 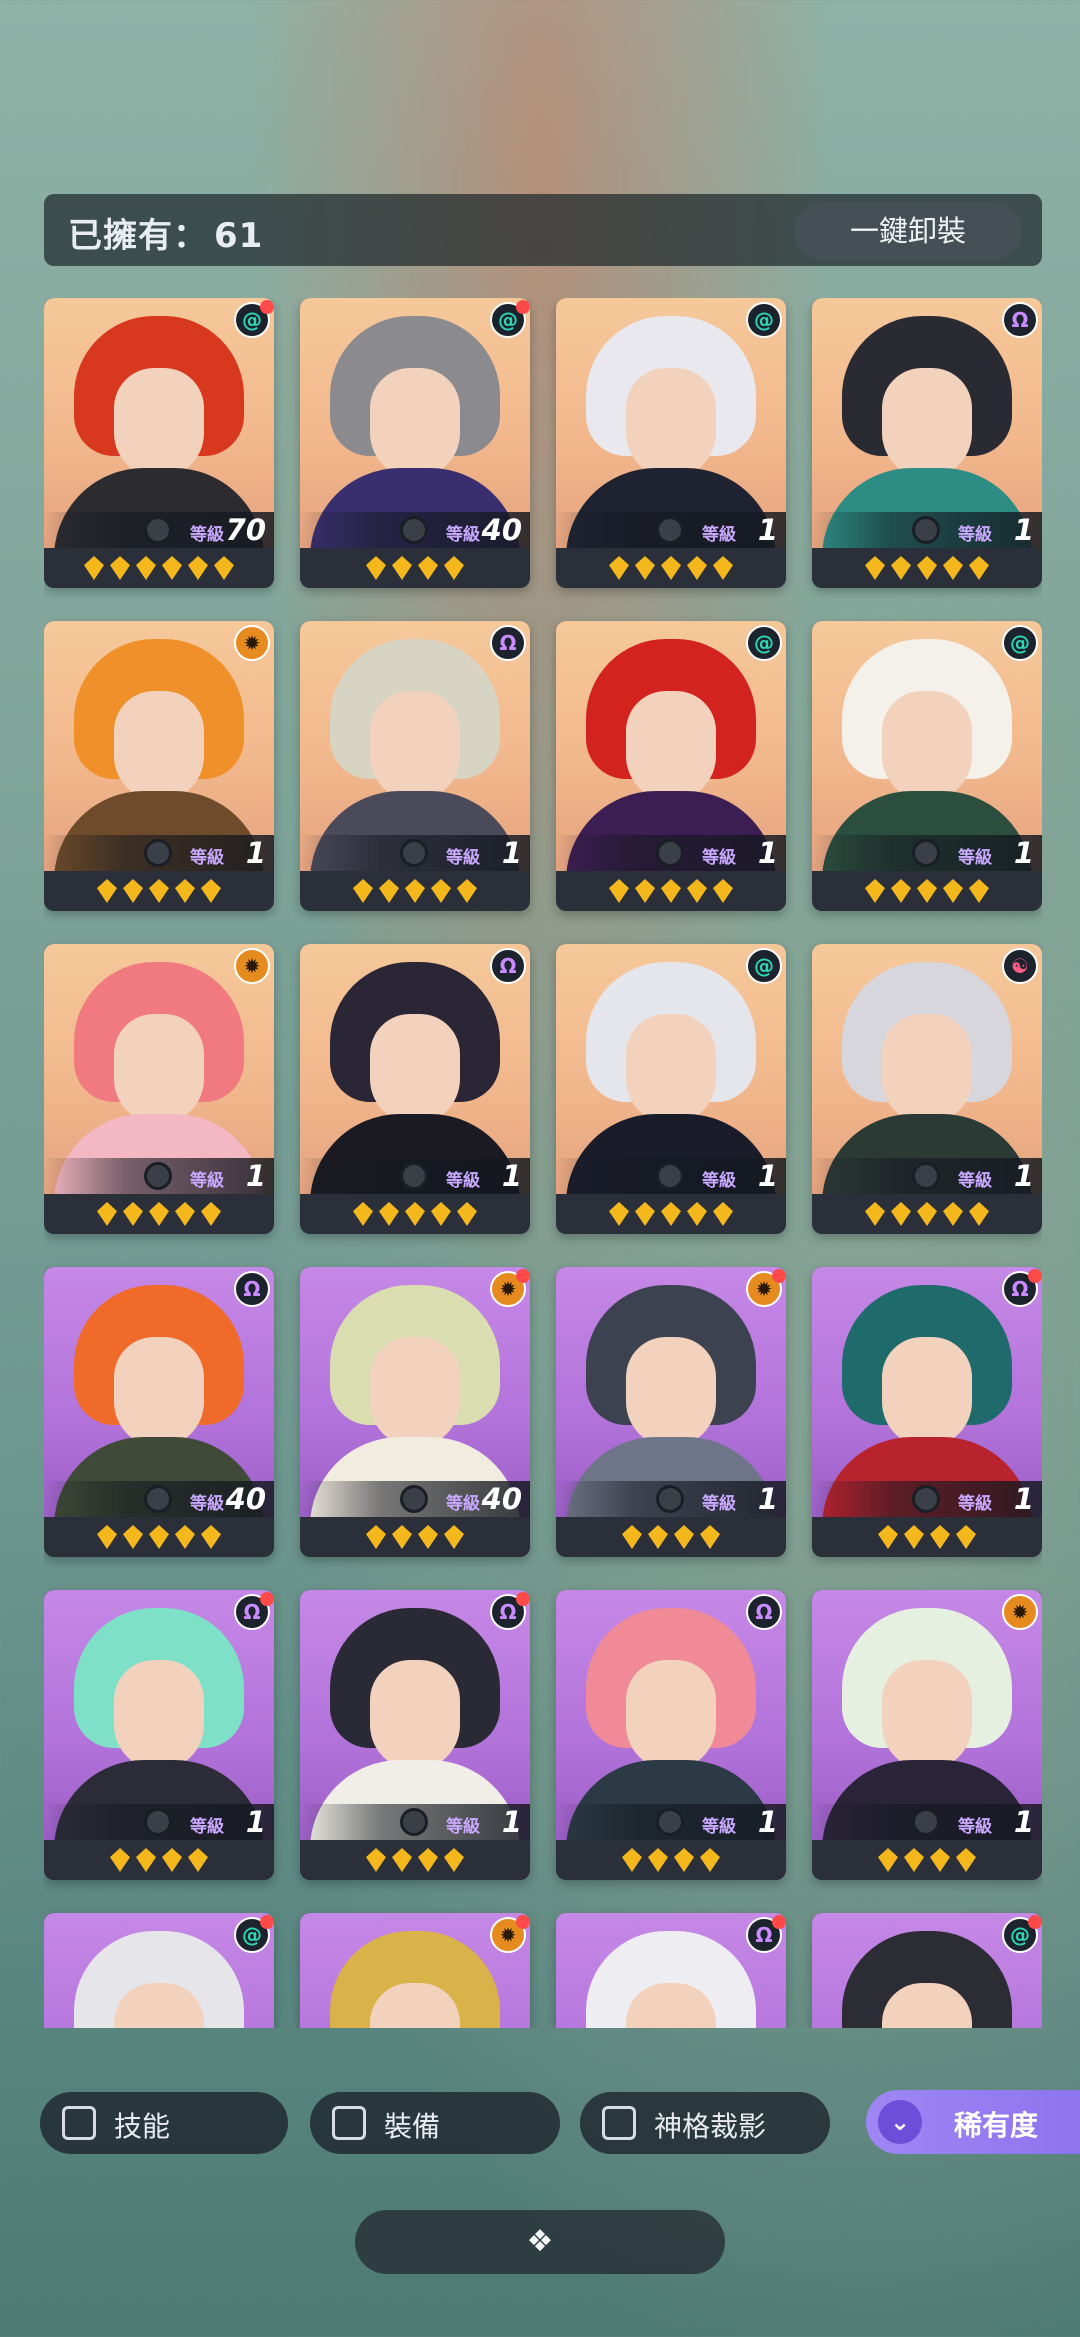 What do you see at coordinates (252, 643) in the screenshot?
I see `sun-element-icon: ✹` at bounding box center [252, 643].